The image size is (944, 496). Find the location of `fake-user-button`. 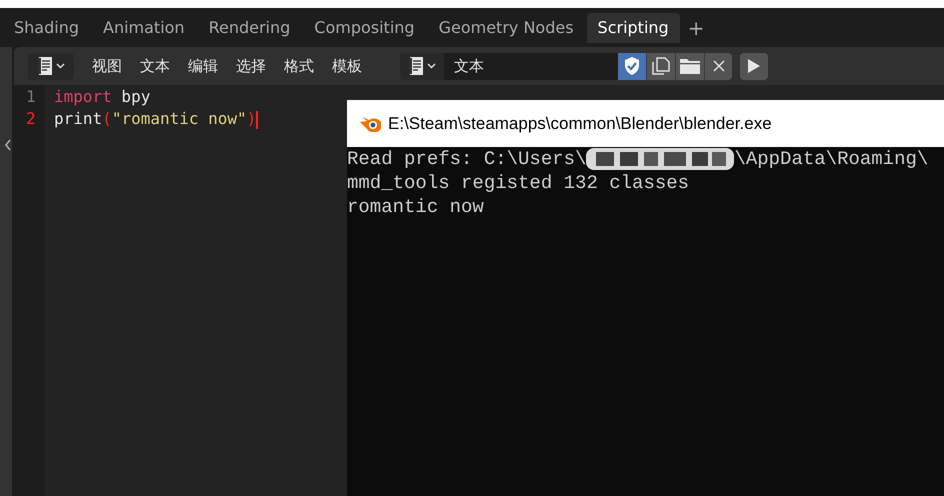

fake-user-button is located at coordinates (632, 66).